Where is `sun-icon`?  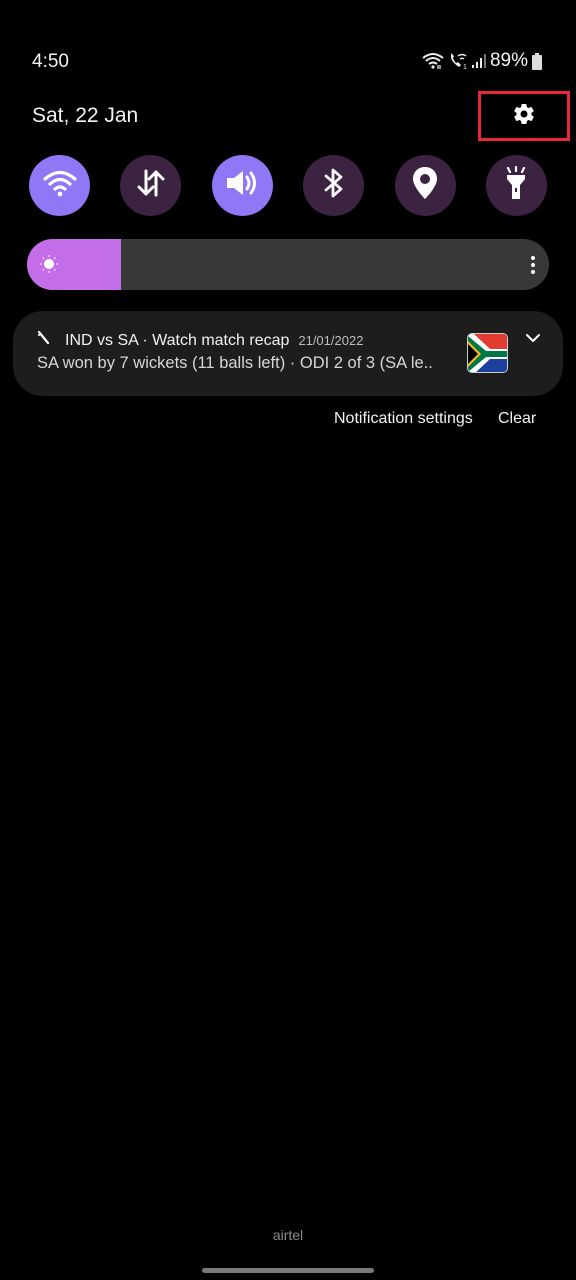 sun-icon is located at coordinates (49, 266).